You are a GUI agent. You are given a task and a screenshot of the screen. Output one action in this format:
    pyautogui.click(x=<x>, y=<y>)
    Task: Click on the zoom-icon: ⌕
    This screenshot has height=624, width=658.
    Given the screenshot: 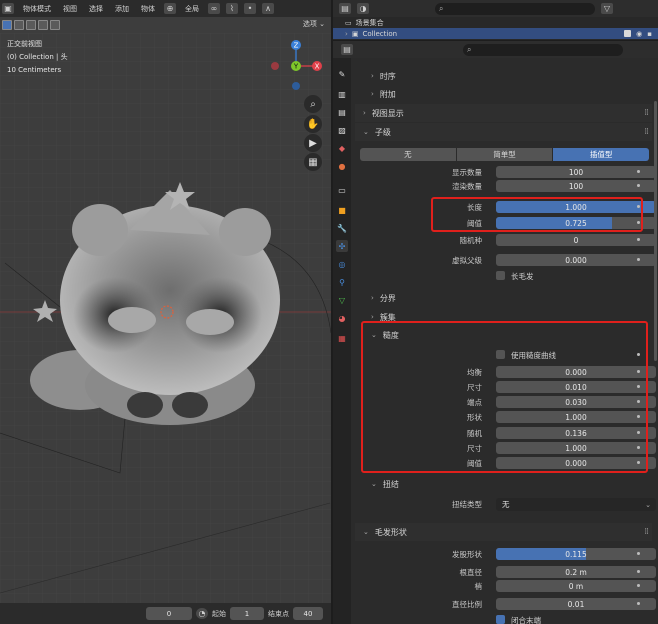 What is the action you would take?
    pyautogui.click(x=313, y=104)
    